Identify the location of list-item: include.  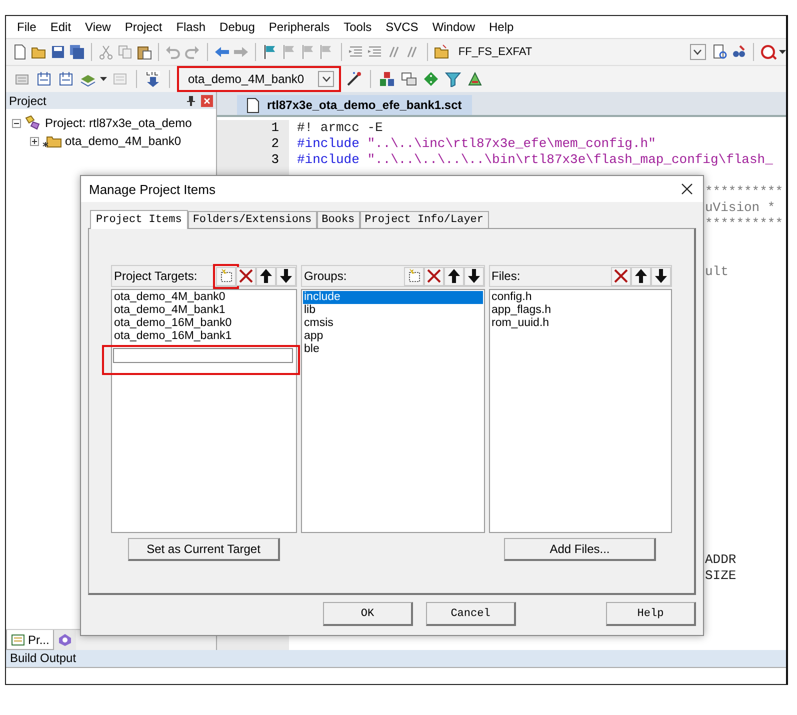
(392, 297).